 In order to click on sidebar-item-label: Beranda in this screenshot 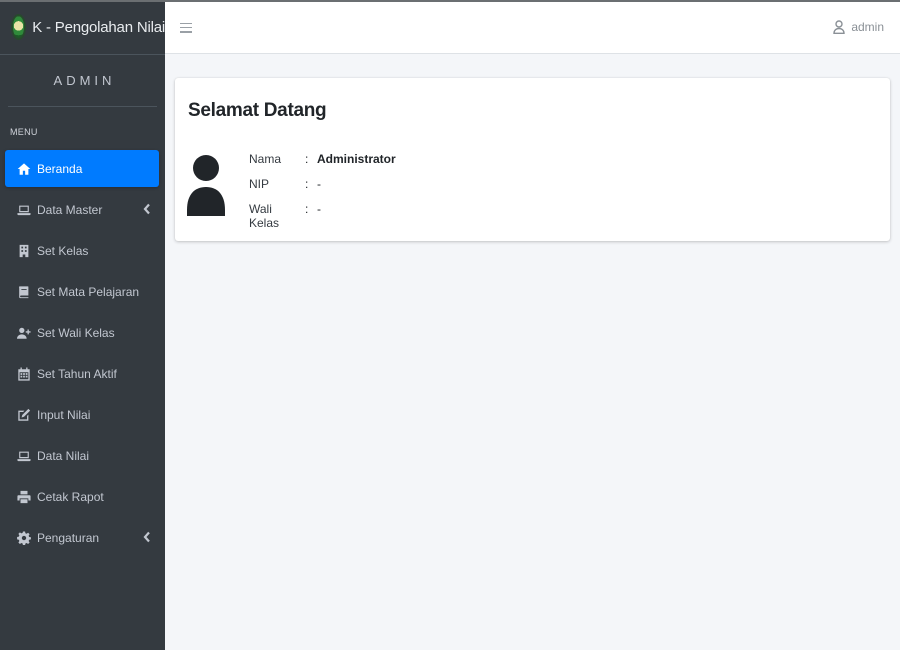, I will do `click(60, 168)`.